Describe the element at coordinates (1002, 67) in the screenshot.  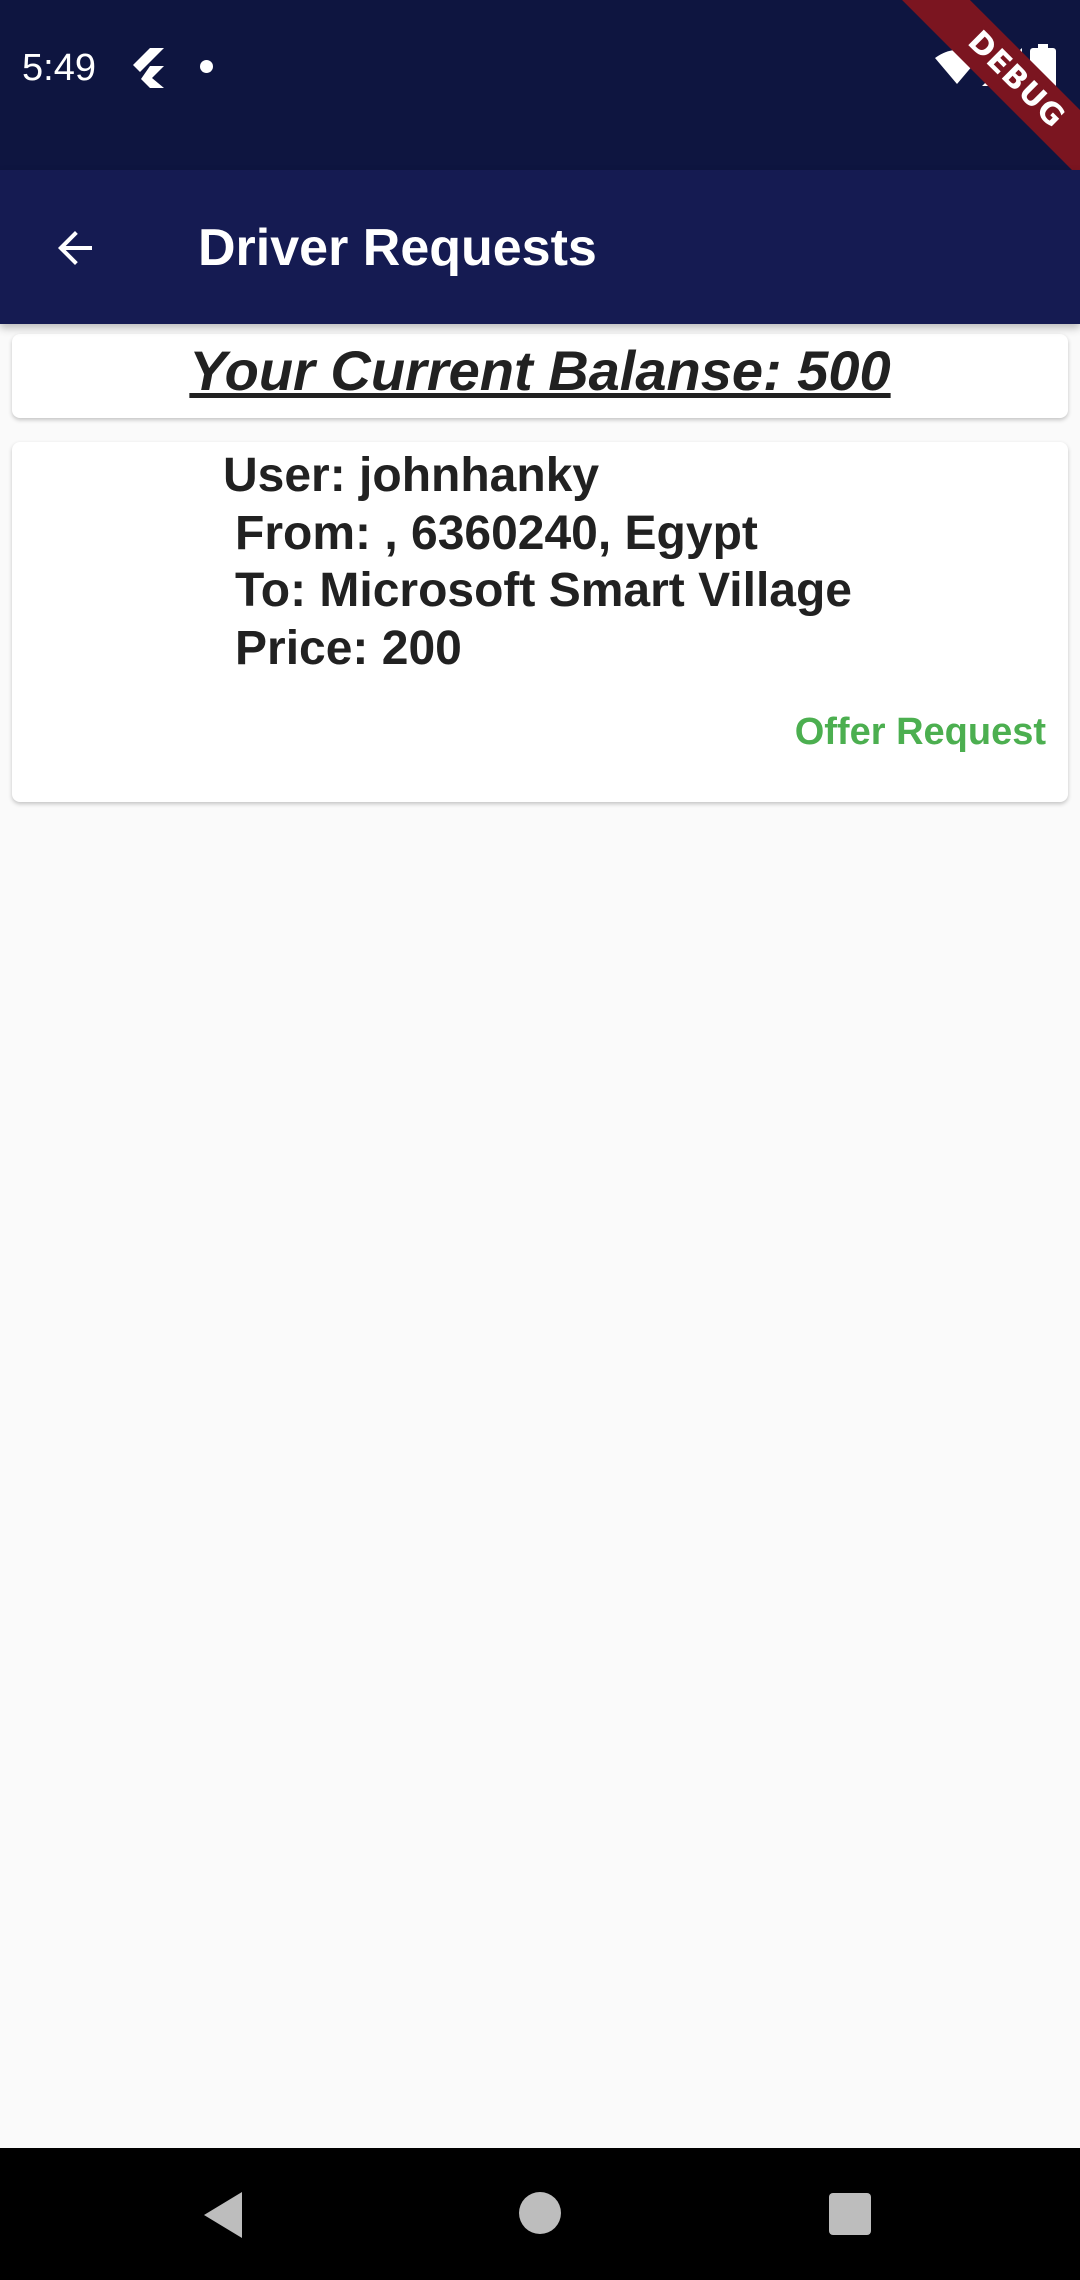
I see `signal-icon` at that location.